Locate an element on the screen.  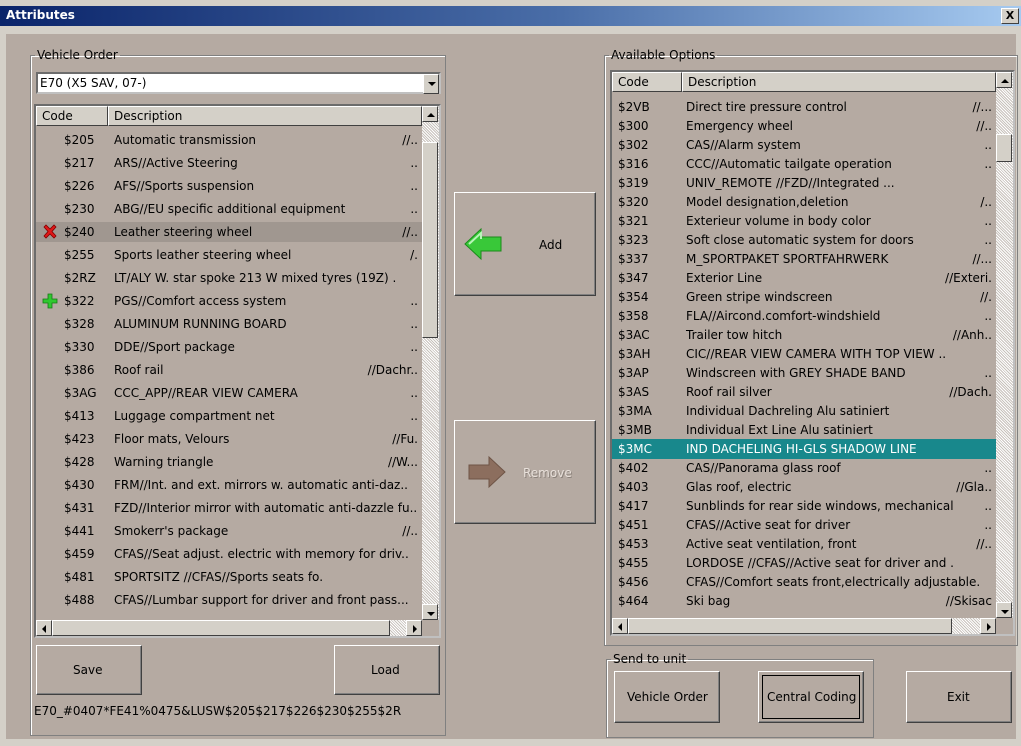
remove-button-label: Remove is located at coordinates (547, 473).